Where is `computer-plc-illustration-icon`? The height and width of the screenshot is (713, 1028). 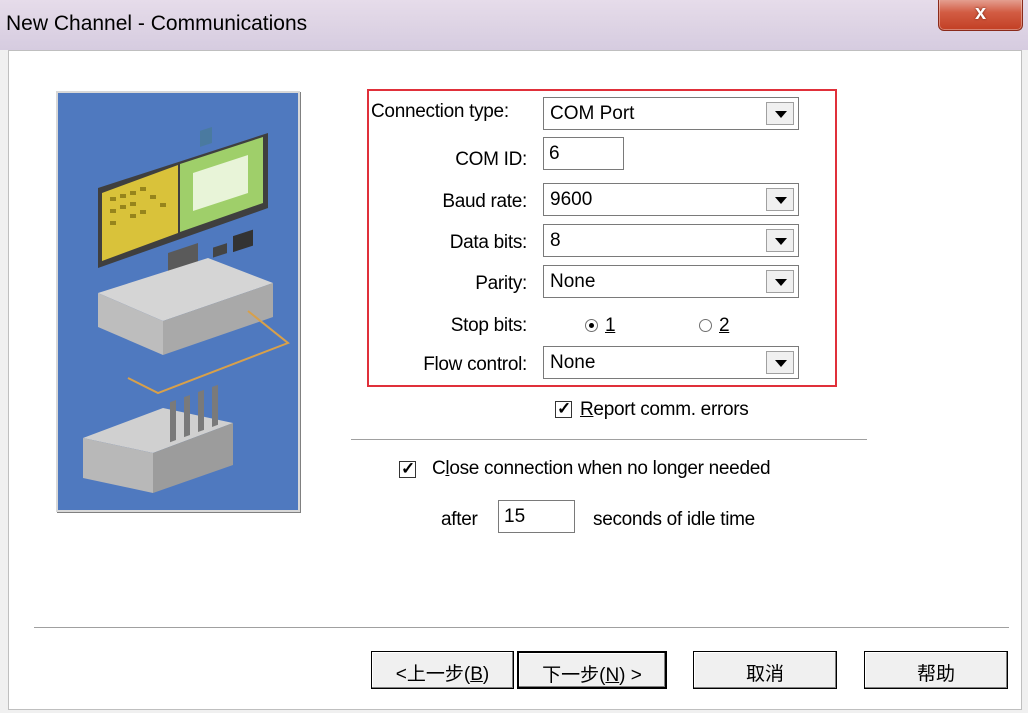 computer-plc-illustration-icon is located at coordinates (178, 301).